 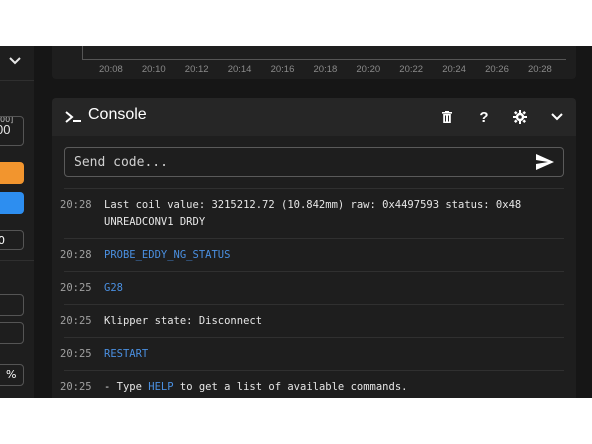 I want to click on chart-tick-label: 20:28, so click(x=540, y=69).